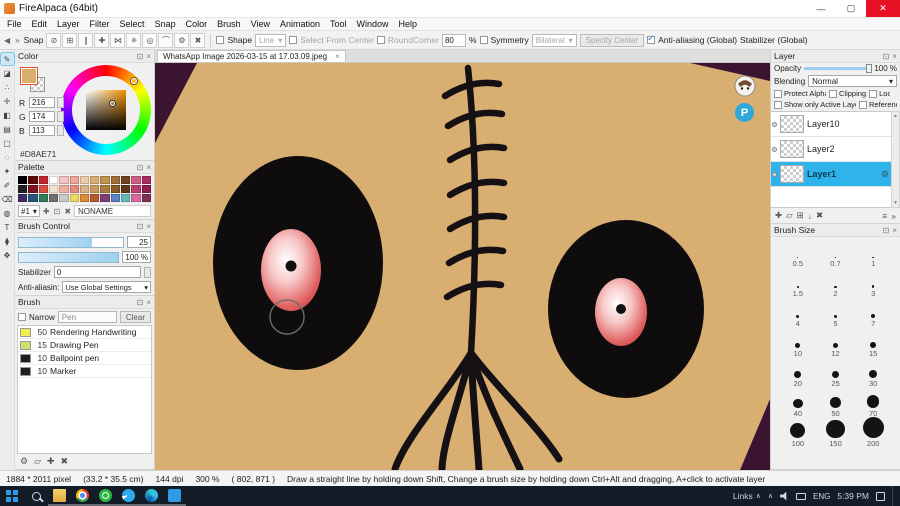  I want to click on protect-alpha-checkbox, so click(778, 93).